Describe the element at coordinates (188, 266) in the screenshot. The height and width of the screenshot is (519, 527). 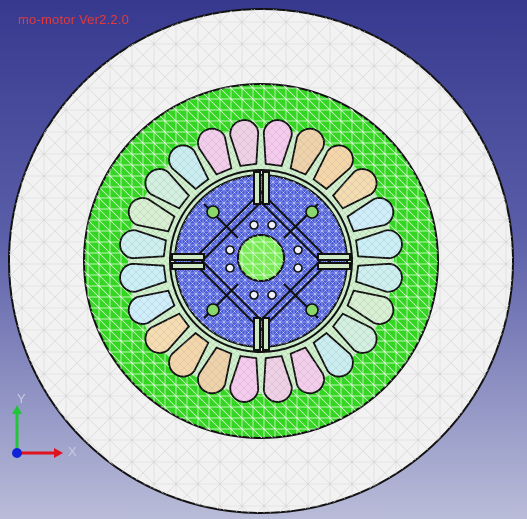
I see `magnet-slot-left-bottom` at that location.